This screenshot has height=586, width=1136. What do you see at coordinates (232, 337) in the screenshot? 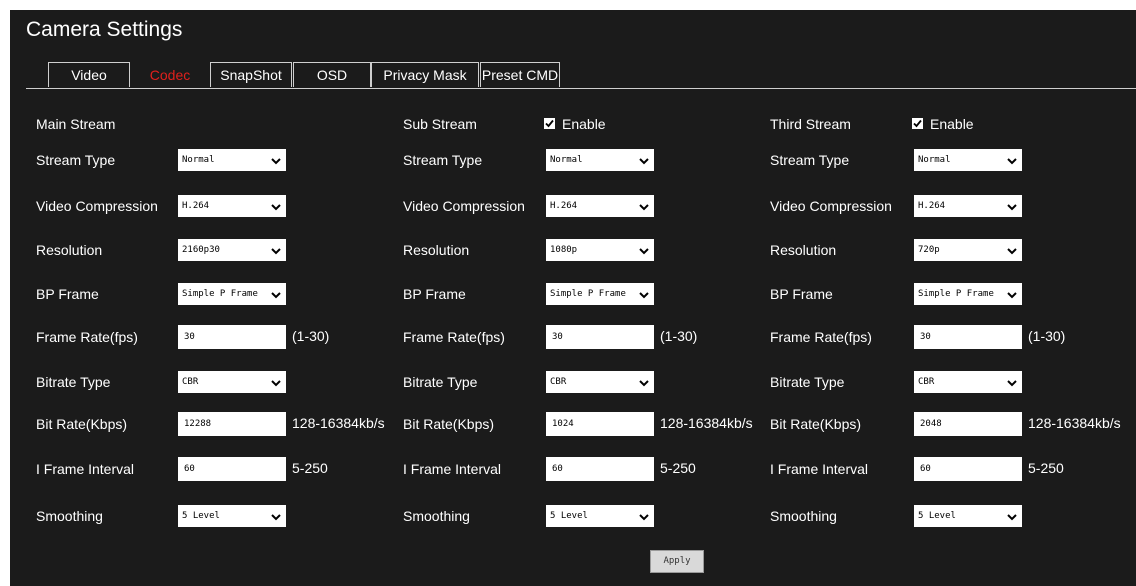
I see `main-frame-rate-input: 30` at bounding box center [232, 337].